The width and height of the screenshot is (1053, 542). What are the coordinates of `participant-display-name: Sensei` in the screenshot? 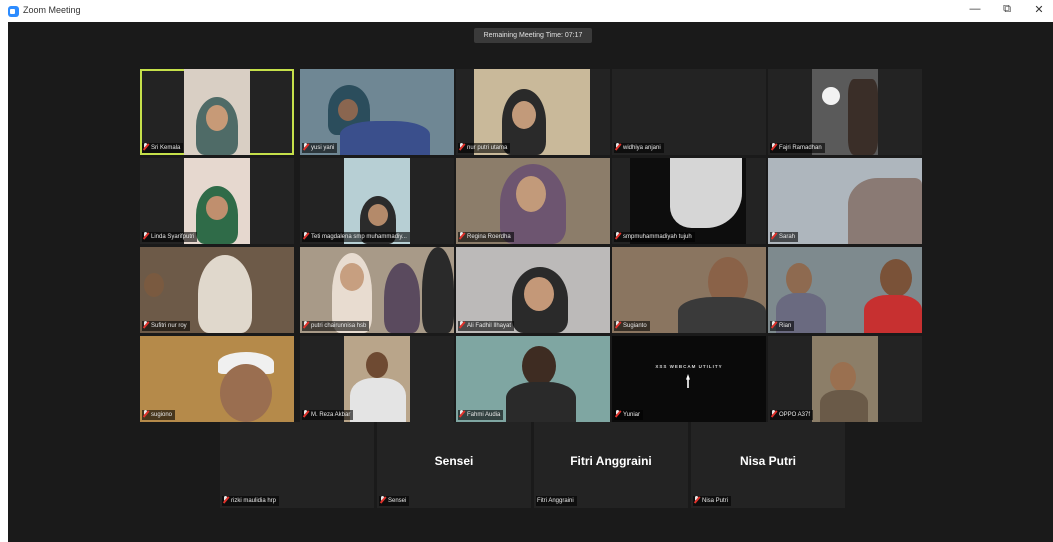 It's located at (454, 461).